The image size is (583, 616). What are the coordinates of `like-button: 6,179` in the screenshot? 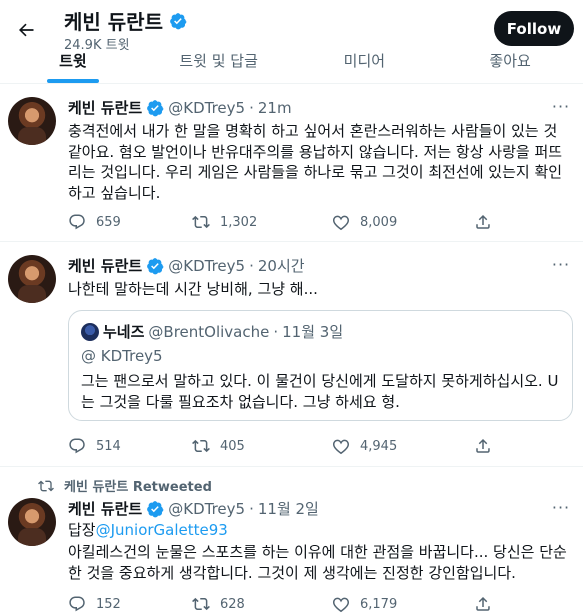 It's located at (364, 604).